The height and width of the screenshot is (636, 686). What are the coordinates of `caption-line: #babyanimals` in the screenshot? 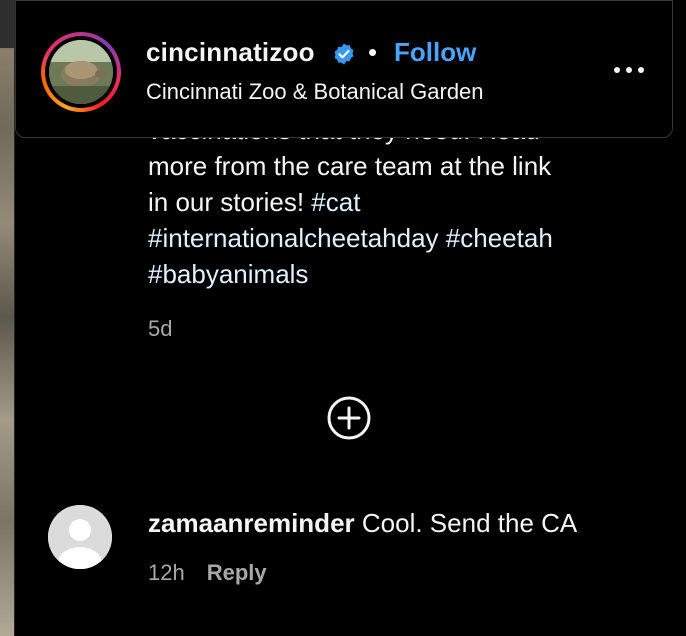 It's located at (398, 274).